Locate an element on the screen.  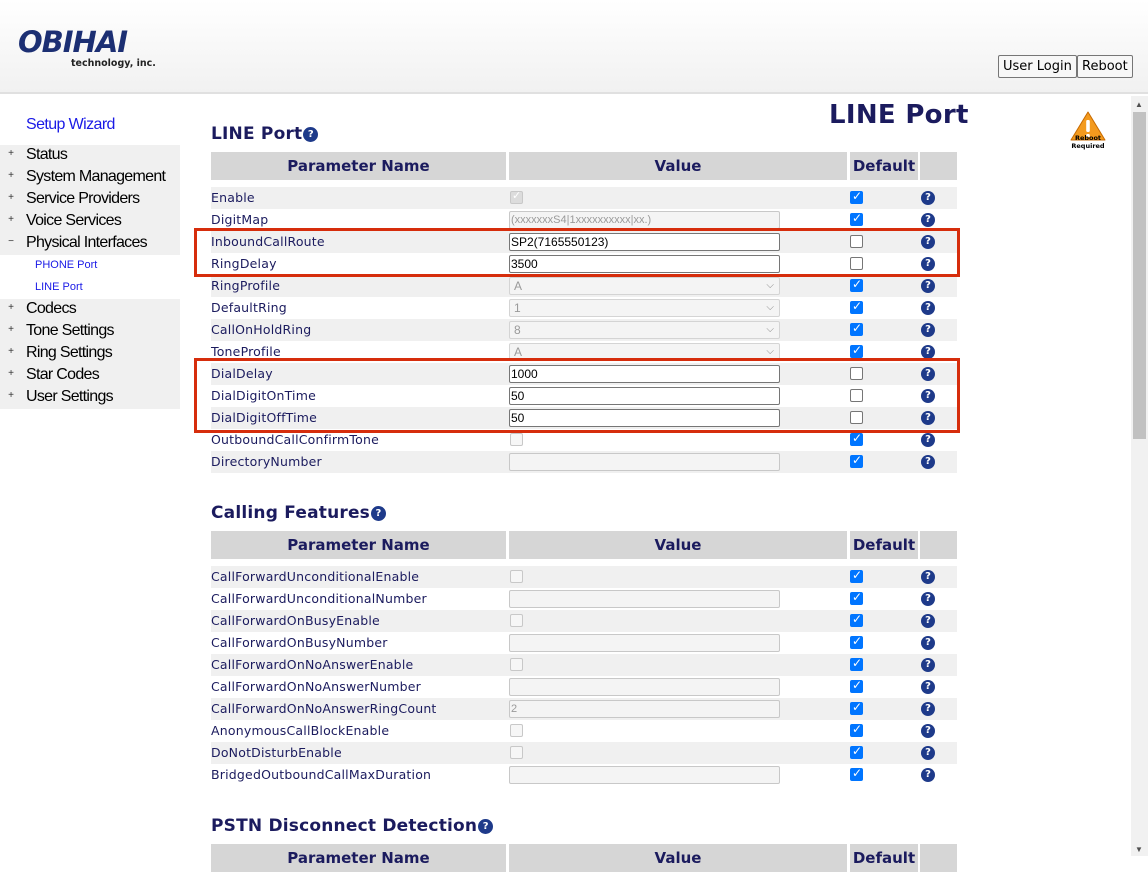
collapse-icon: − is located at coordinates (11, 241).